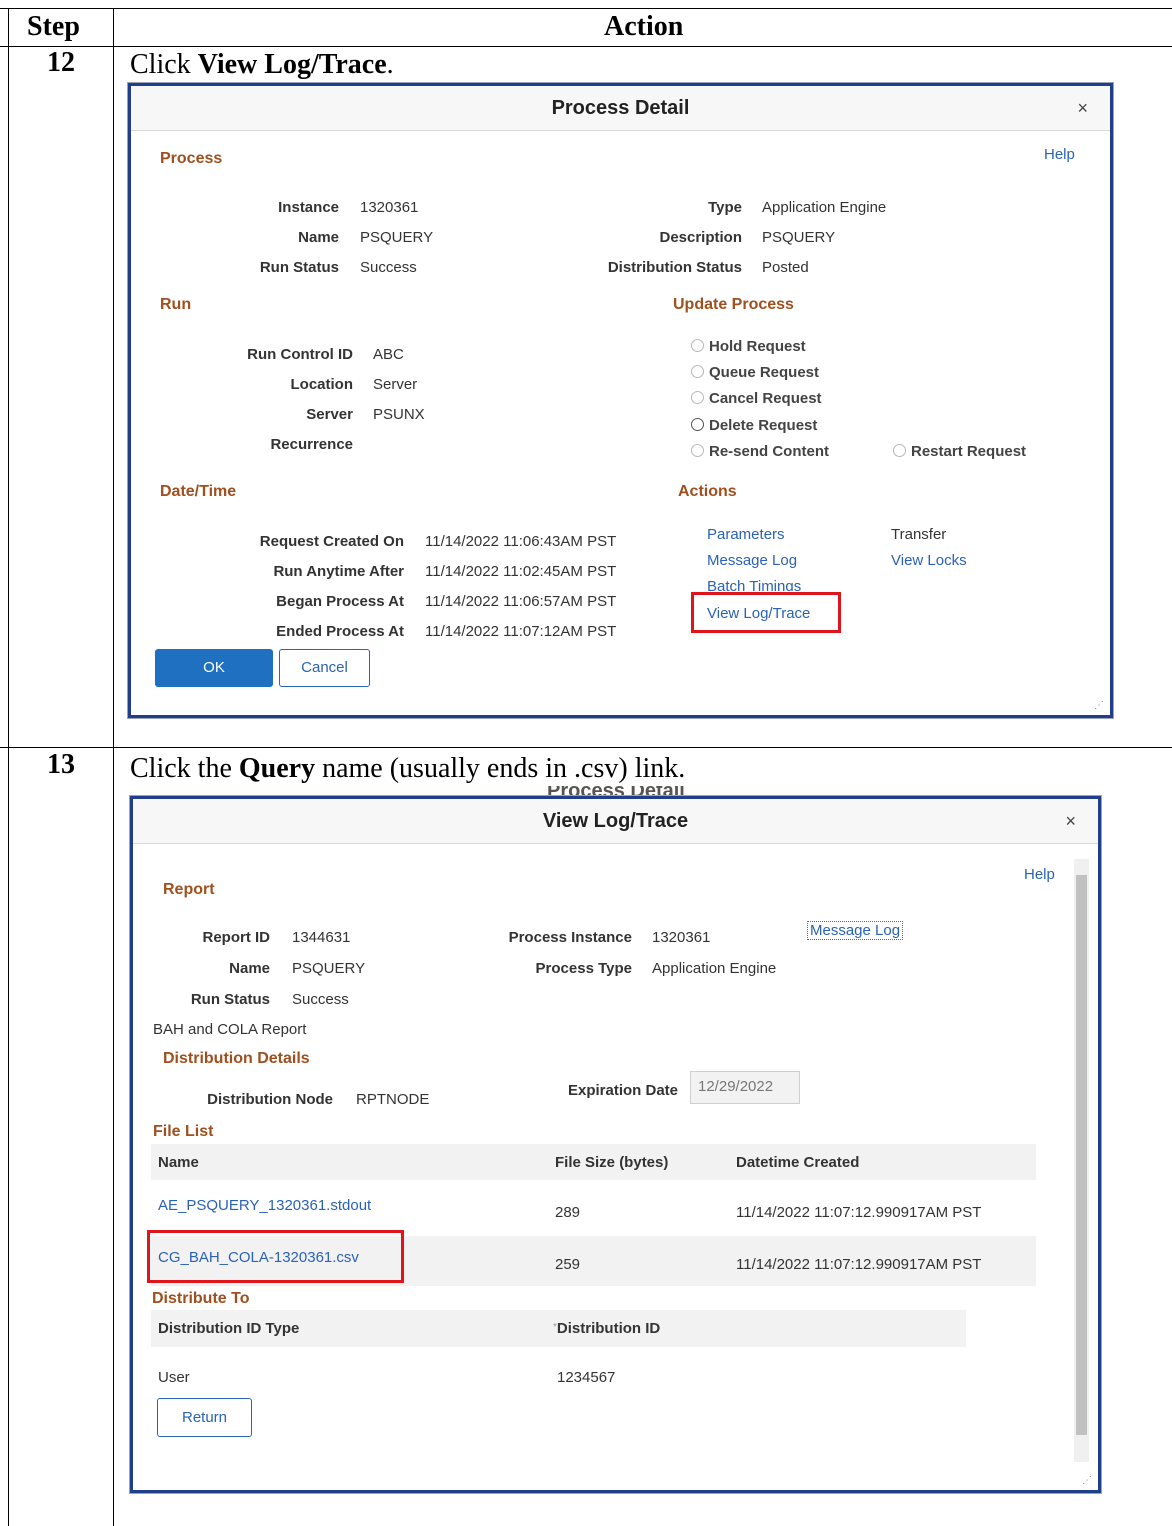 The width and height of the screenshot is (1172, 1526). I want to click on table-row-divider, so click(586, 747).